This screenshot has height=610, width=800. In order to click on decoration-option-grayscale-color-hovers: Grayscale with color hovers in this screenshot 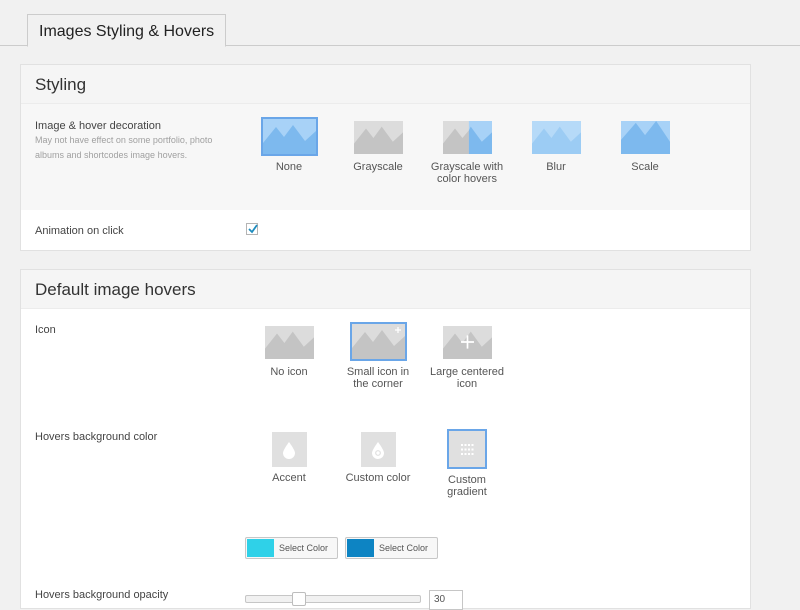, I will do `click(467, 152)`.